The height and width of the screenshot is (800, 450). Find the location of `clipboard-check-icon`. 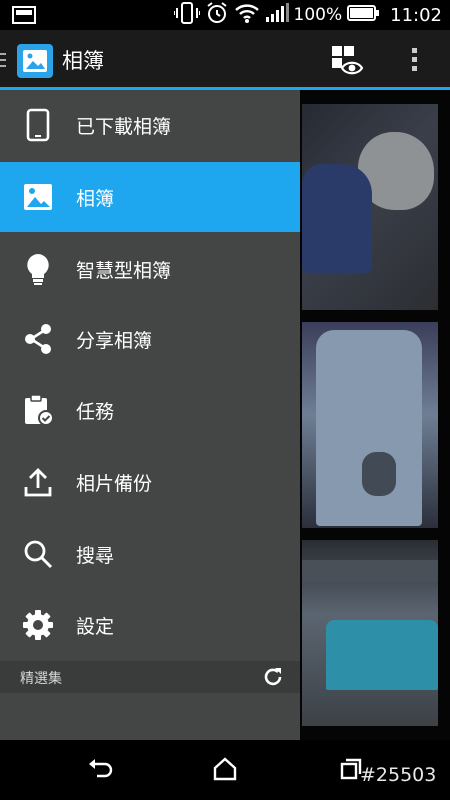

clipboard-check-icon is located at coordinates (38, 410).